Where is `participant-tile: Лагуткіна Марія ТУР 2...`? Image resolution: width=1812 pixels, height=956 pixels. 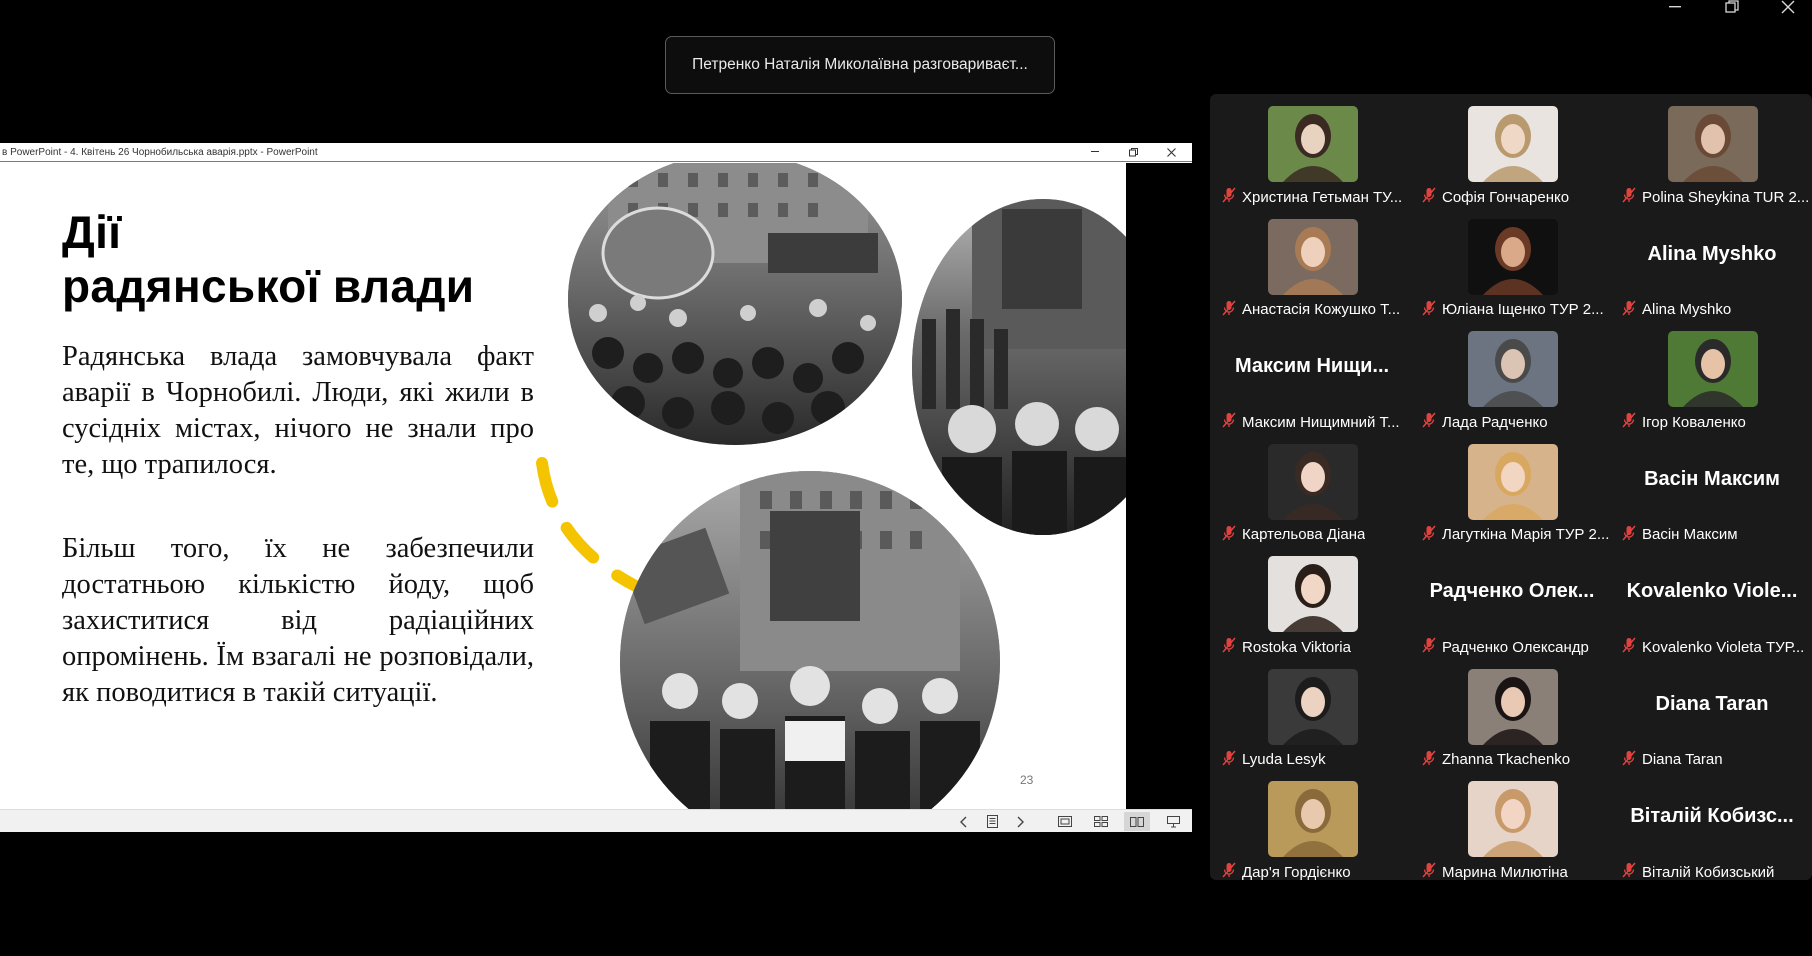 participant-tile: Лагуткіна Марія ТУР 2... is located at coordinates (1512, 492).